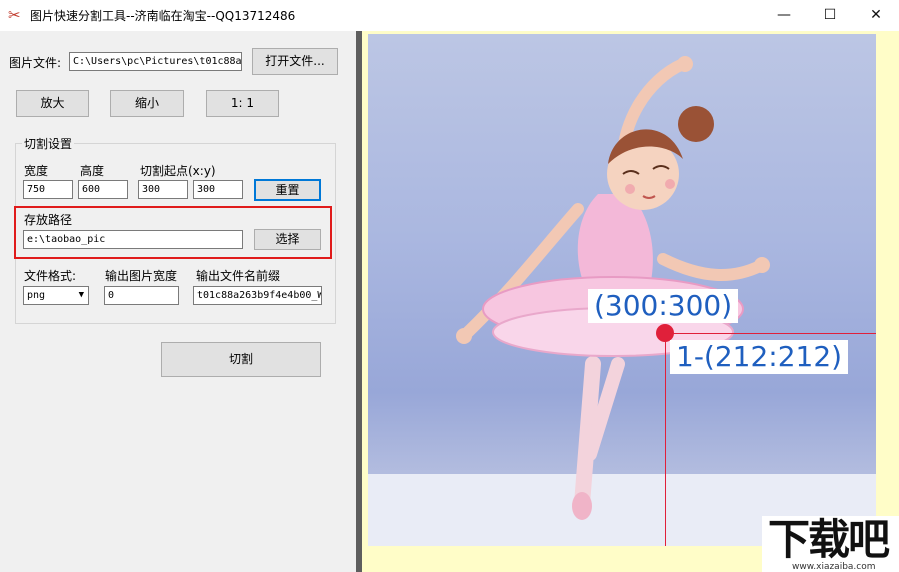 The height and width of the screenshot is (572, 899). I want to click on cut-origin-label: (300:300), so click(663, 306).